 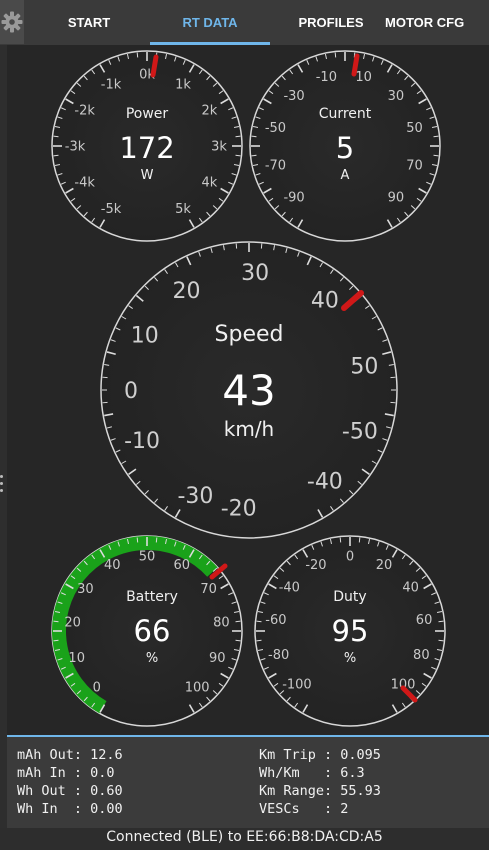 I want to click on stat-wh-km: Wh/Km : 6.3, so click(x=312, y=773).